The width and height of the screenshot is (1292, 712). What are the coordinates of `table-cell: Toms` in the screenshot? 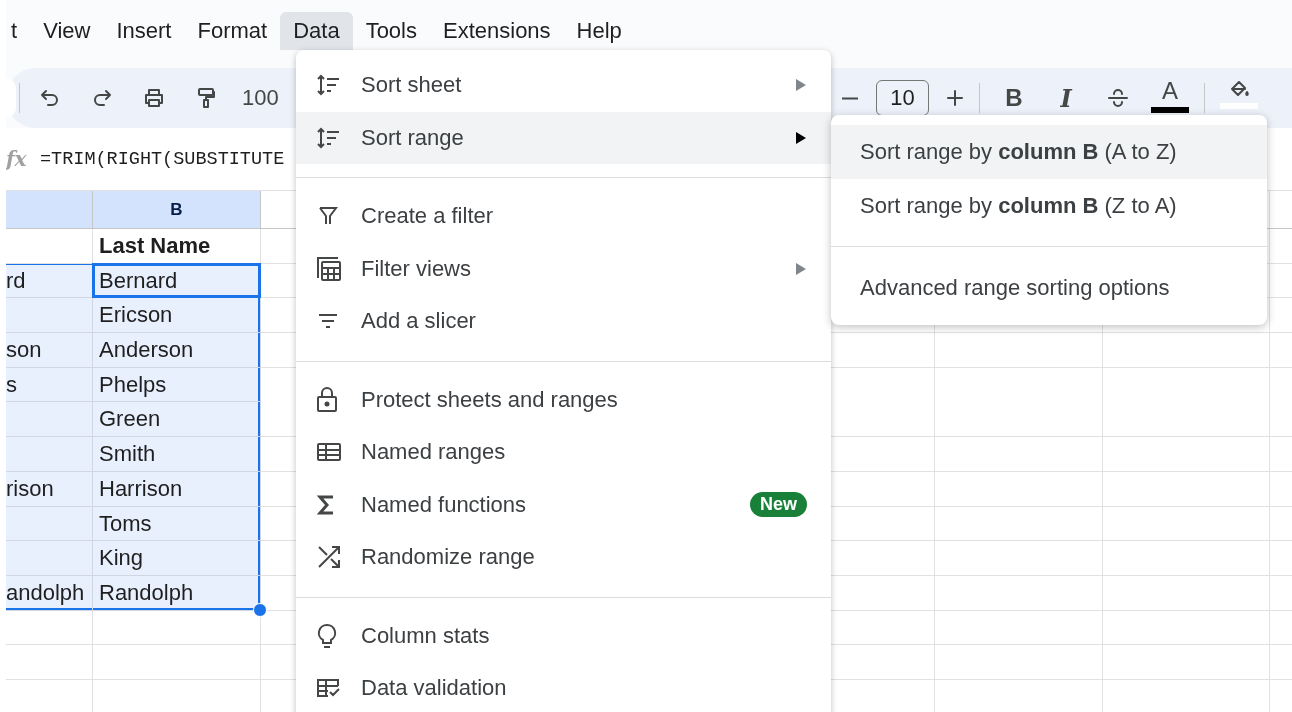 It's located at (177, 524).